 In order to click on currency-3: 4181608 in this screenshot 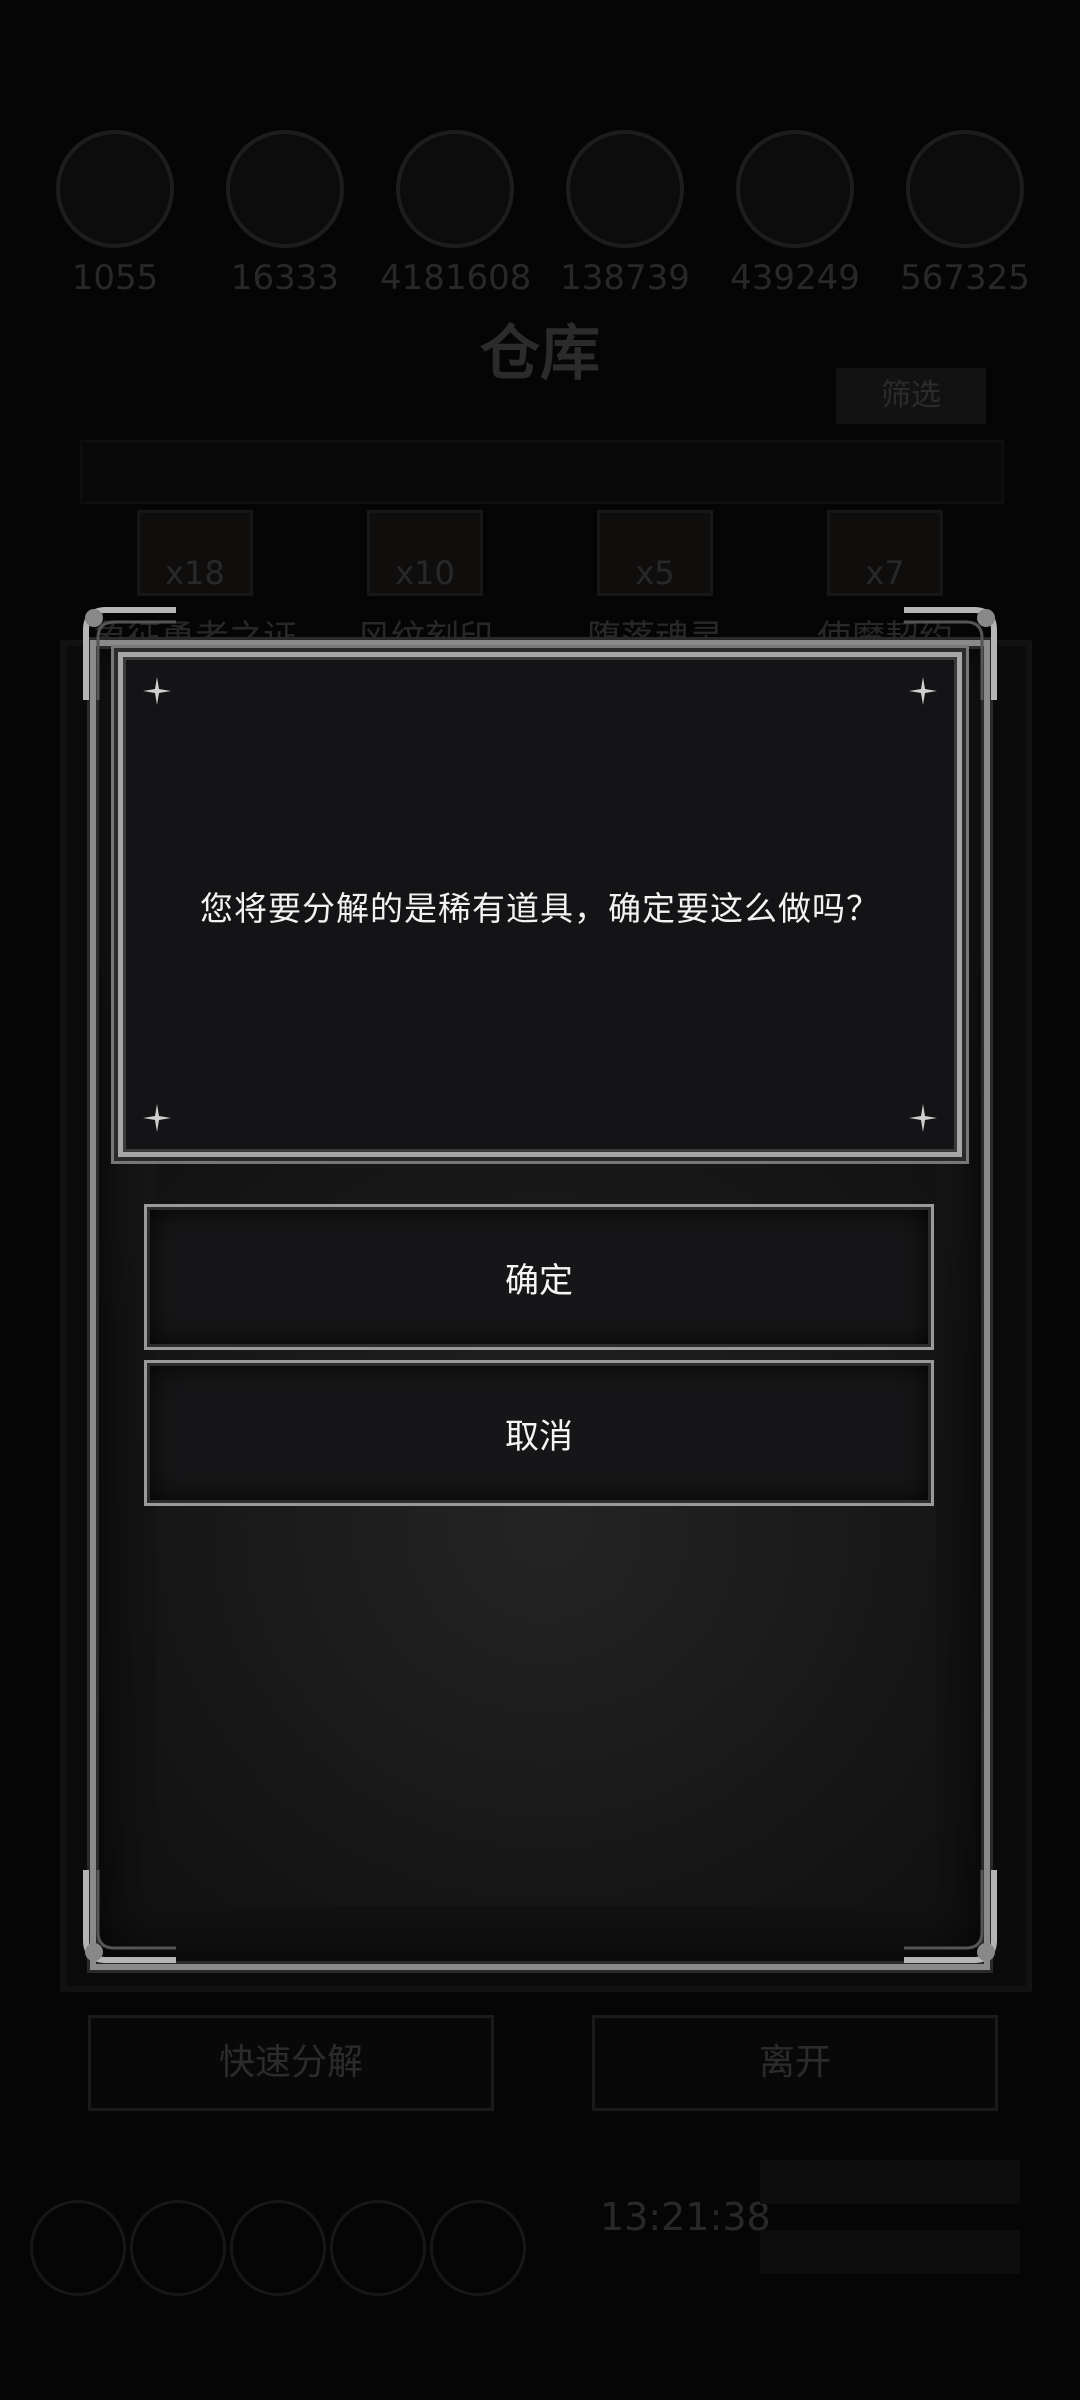, I will do `click(456, 214)`.